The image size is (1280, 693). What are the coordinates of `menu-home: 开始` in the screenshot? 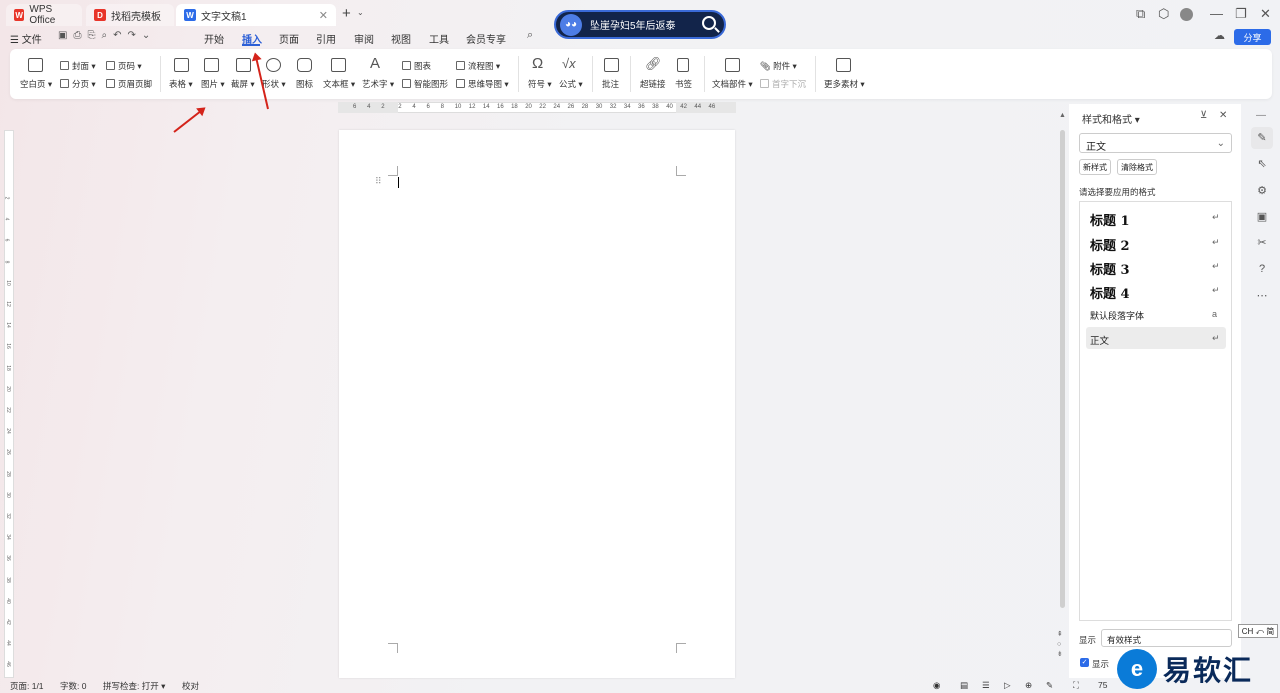 It's located at (214, 38).